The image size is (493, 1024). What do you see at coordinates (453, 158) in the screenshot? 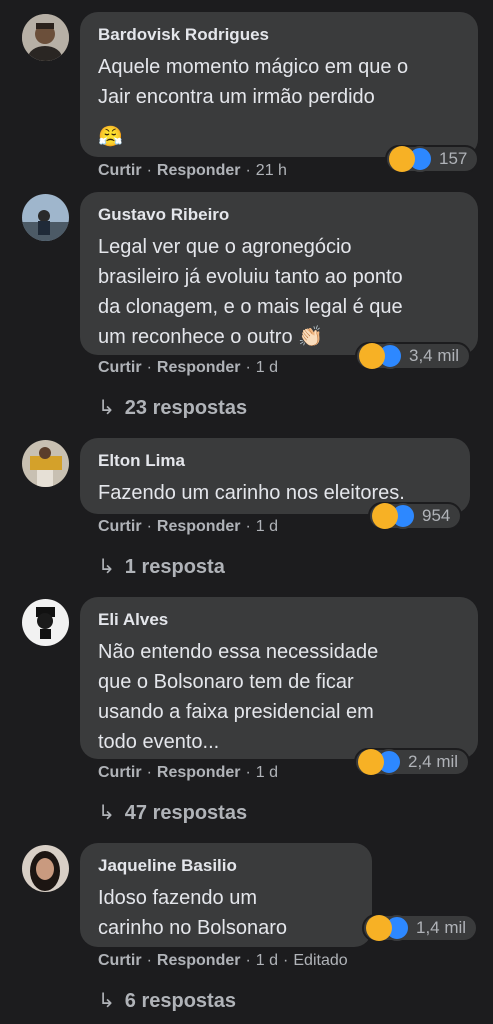
I see `reaction-count: 157` at bounding box center [453, 158].